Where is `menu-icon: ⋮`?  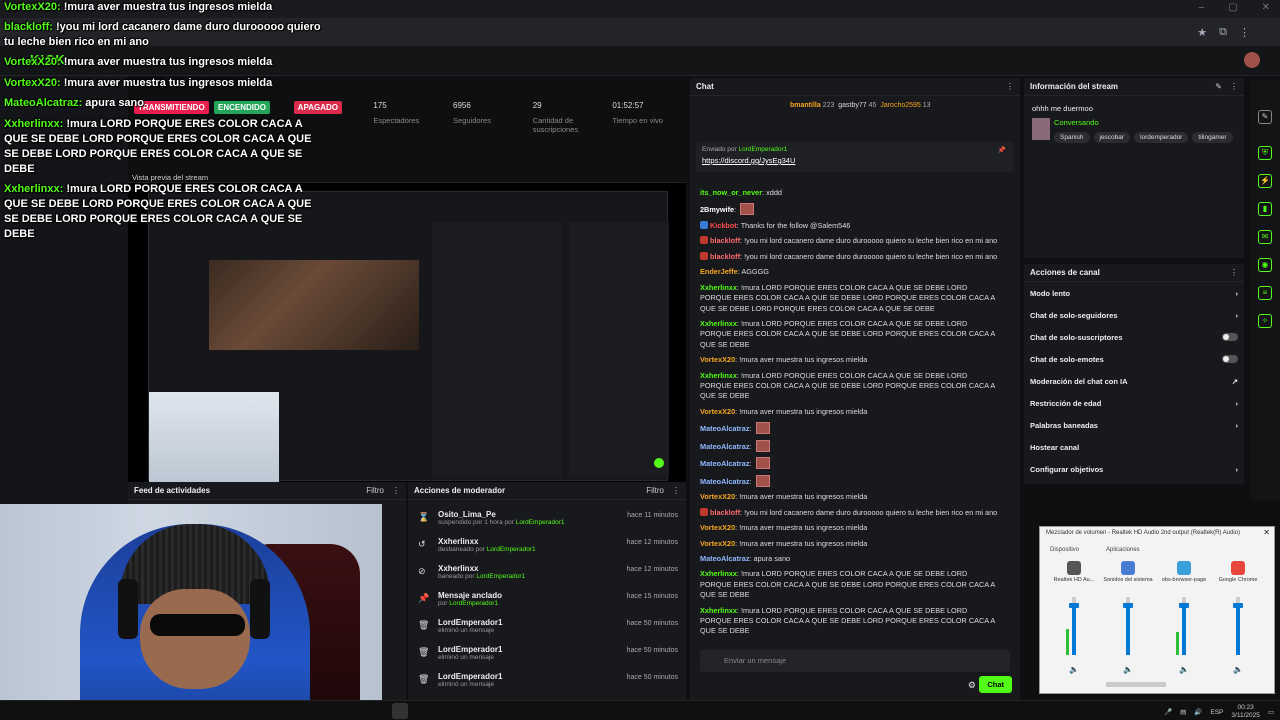
menu-icon: ⋮ is located at coordinates (1244, 32).